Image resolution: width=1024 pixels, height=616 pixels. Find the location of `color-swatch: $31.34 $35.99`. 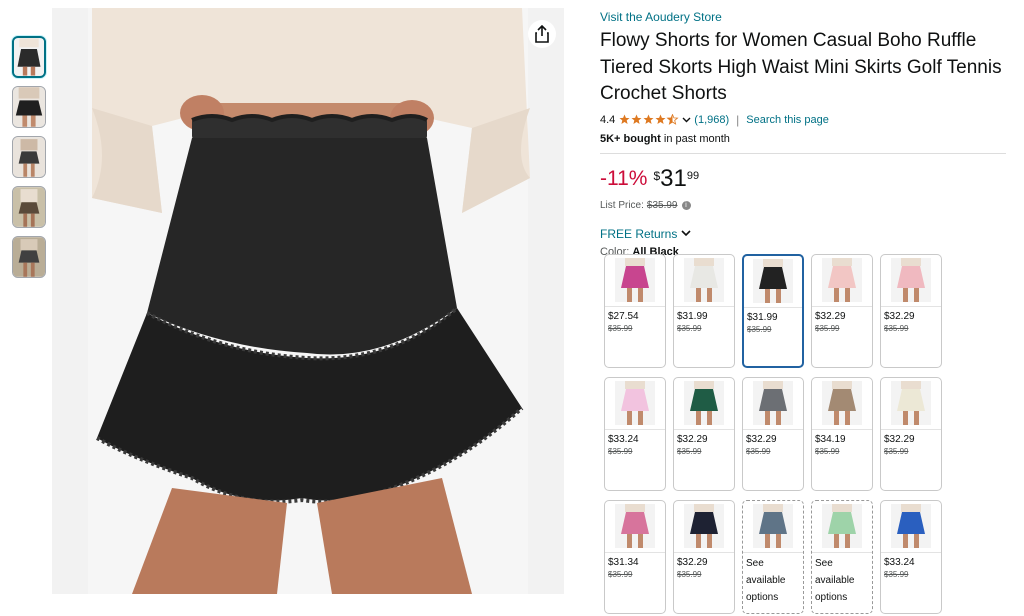

color-swatch: $31.34 $35.99 is located at coordinates (635, 557).